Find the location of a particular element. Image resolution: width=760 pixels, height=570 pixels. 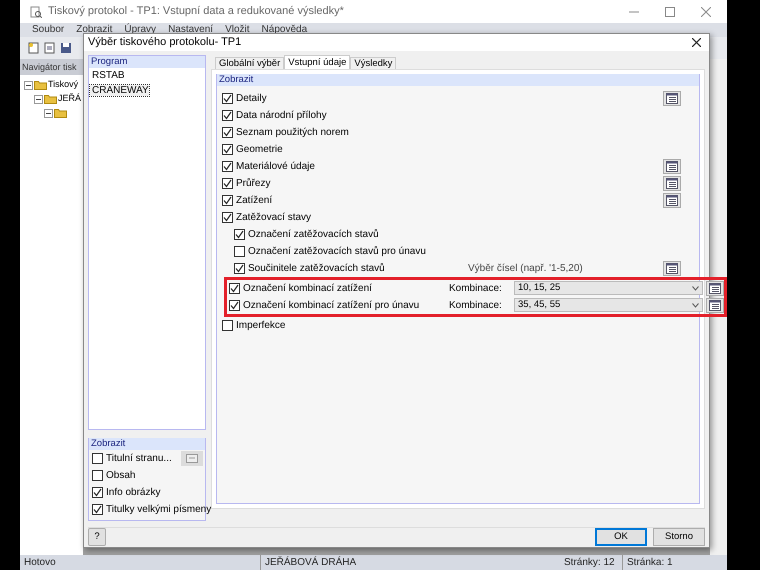

checkbox-label: Průřezy is located at coordinates (253, 183).